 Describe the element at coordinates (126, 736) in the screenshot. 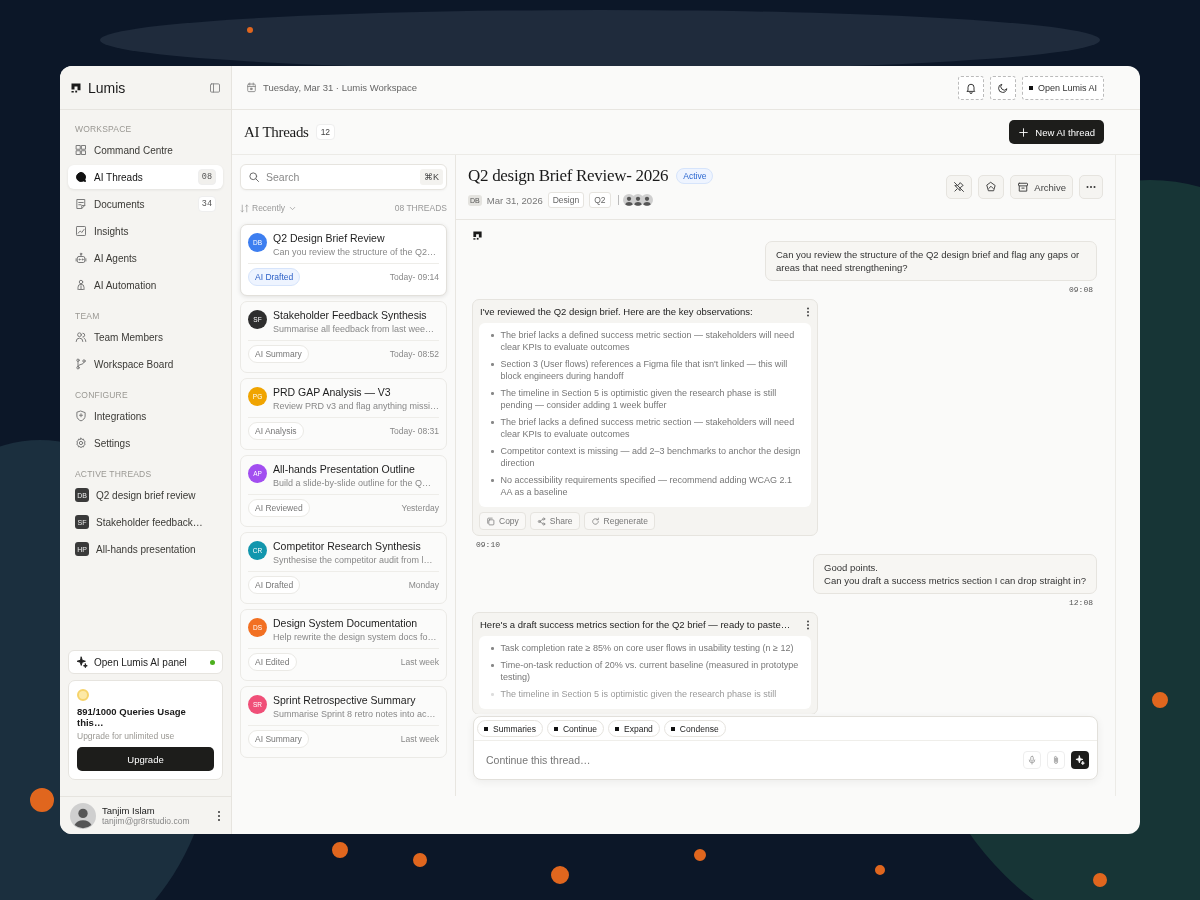

I see `usage-note: Upgrade for unlimited use` at that location.